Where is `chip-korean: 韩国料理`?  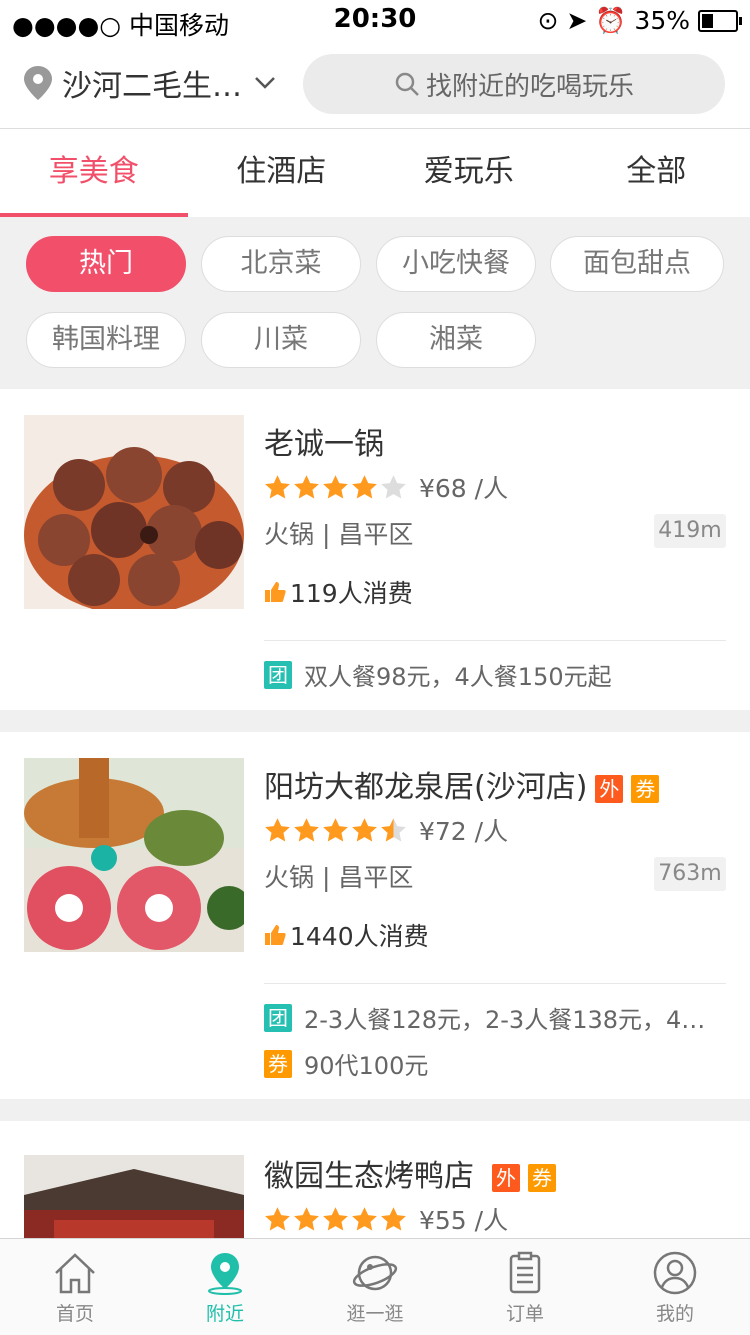 chip-korean: 韩国料理 is located at coordinates (106, 340).